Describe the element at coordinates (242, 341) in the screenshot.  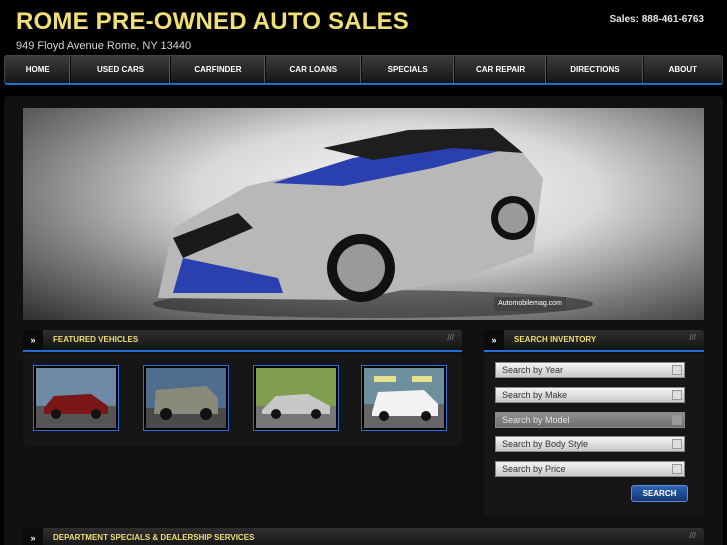
I see `featured-vehicles-header: » FEATURED VEHICLES ///` at that location.